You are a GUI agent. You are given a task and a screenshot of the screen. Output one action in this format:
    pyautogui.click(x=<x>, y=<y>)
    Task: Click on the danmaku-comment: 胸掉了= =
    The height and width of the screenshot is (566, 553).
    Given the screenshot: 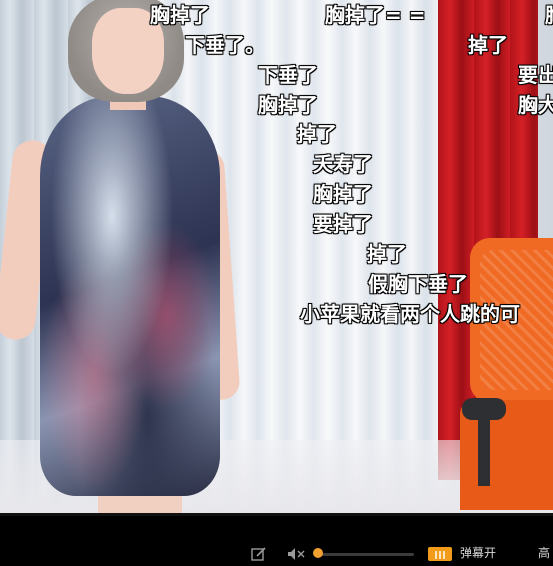 What is the action you would take?
    pyautogui.click(x=375, y=15)
    